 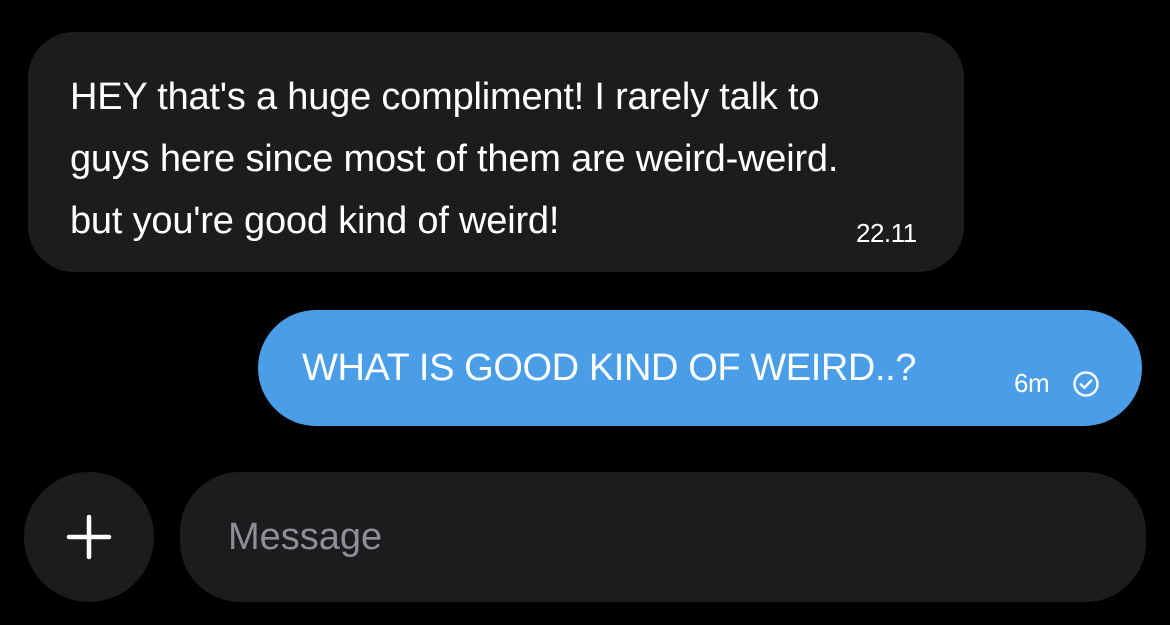 I want to click on outgoing-message-text: WHAT IS GOOD KIND OF WEIRD..?, so click(x=609, y=368).